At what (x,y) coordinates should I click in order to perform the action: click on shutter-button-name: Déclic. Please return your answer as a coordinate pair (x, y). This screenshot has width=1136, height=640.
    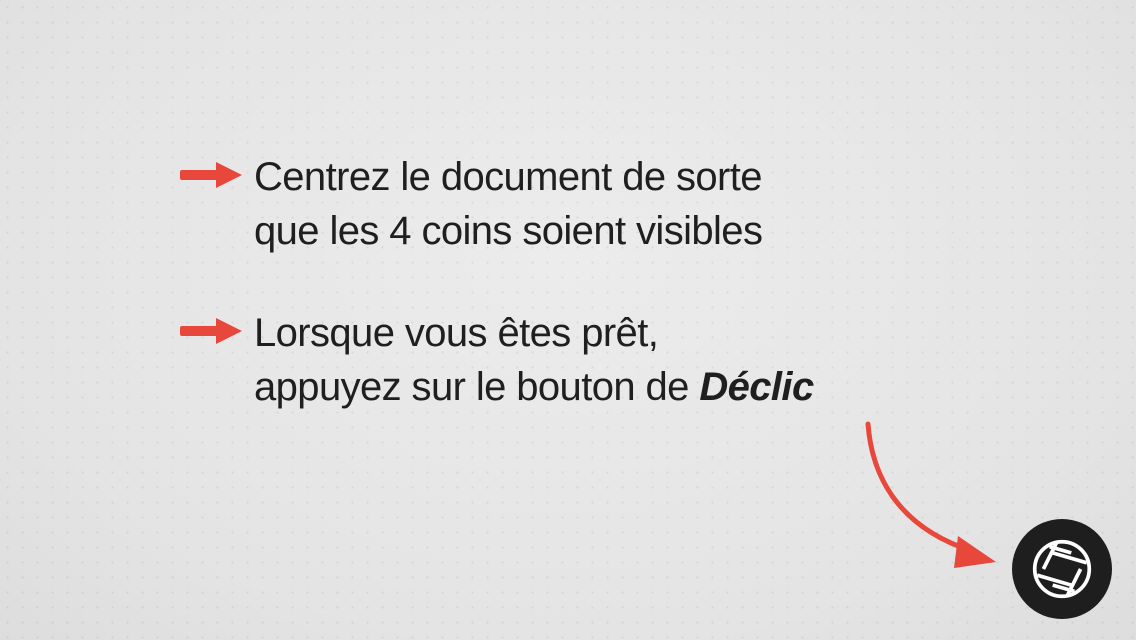
    Looking at the image, I should click on (756, 387).